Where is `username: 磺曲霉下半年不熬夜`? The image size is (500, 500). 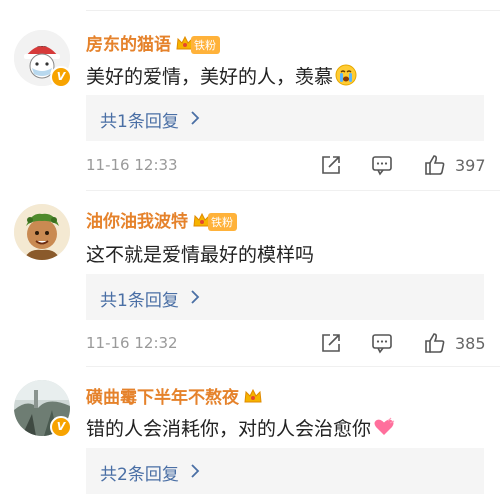 username: 磺曲霉下半年不熬夜 is located at coordinates (174, 396).